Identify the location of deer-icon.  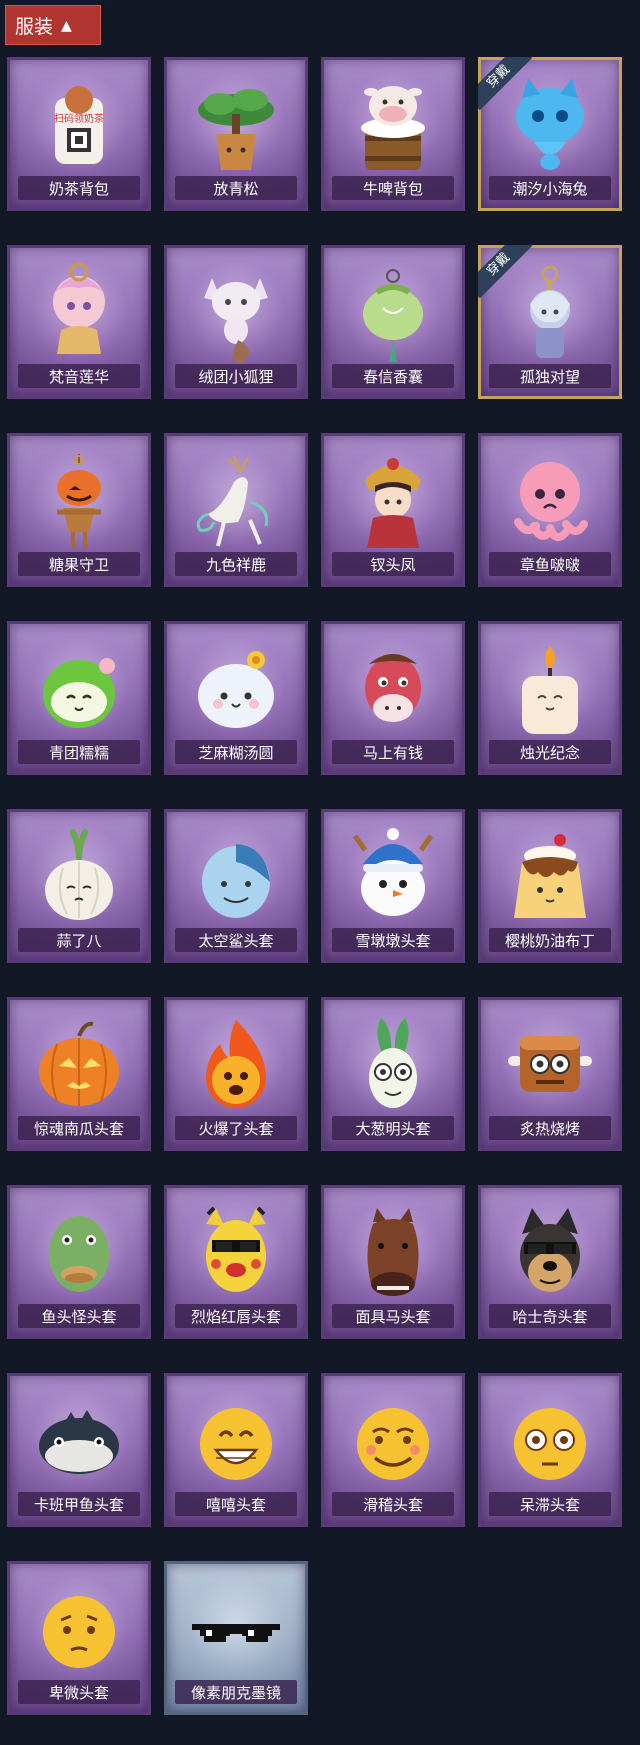
(236, 502).